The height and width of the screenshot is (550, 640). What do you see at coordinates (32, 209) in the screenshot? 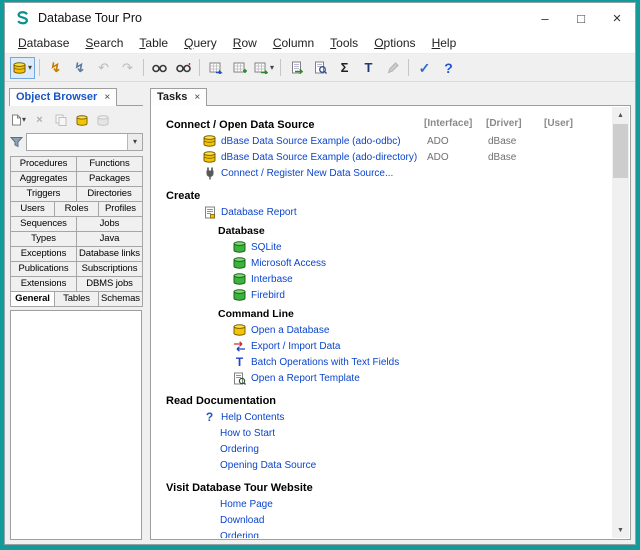
I see `category-users: Users` at bounding box center [32, 209].